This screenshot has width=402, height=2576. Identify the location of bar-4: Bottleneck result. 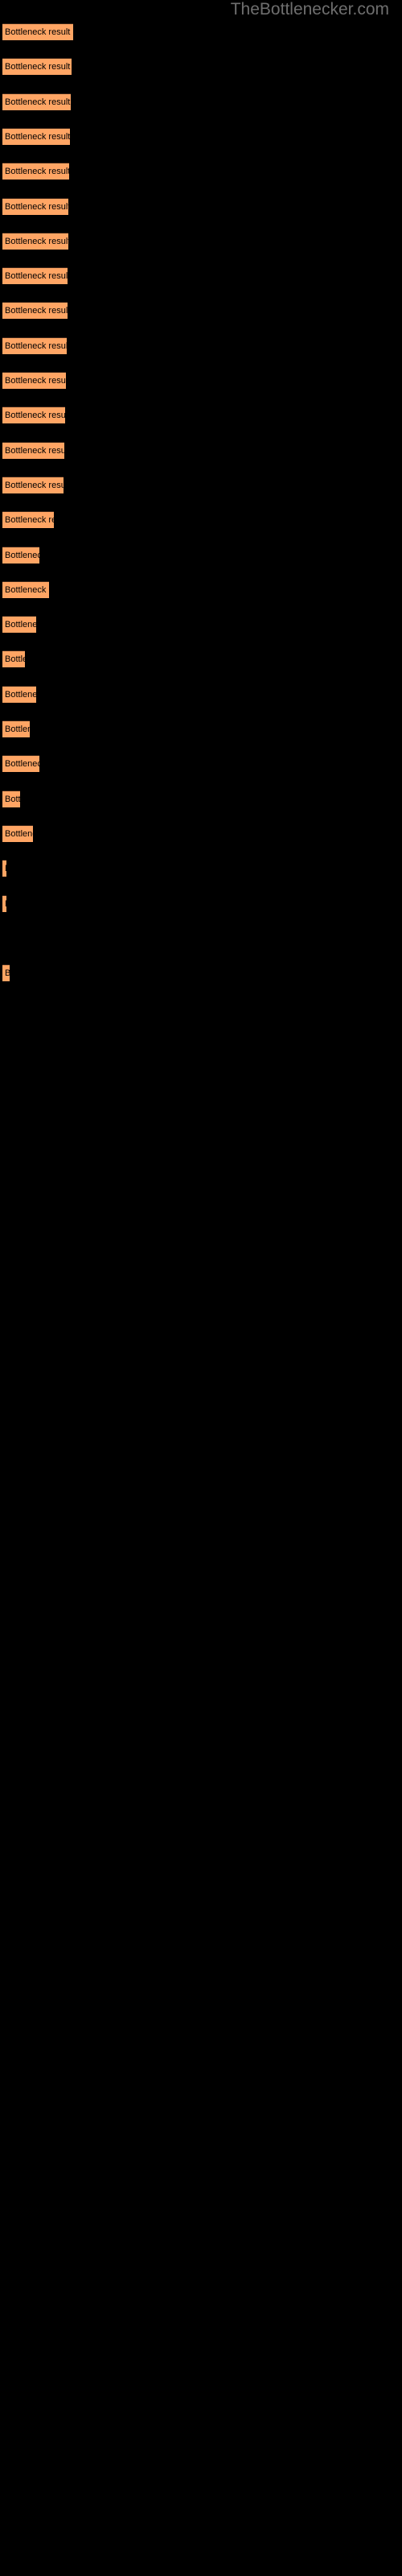
(36, 136).